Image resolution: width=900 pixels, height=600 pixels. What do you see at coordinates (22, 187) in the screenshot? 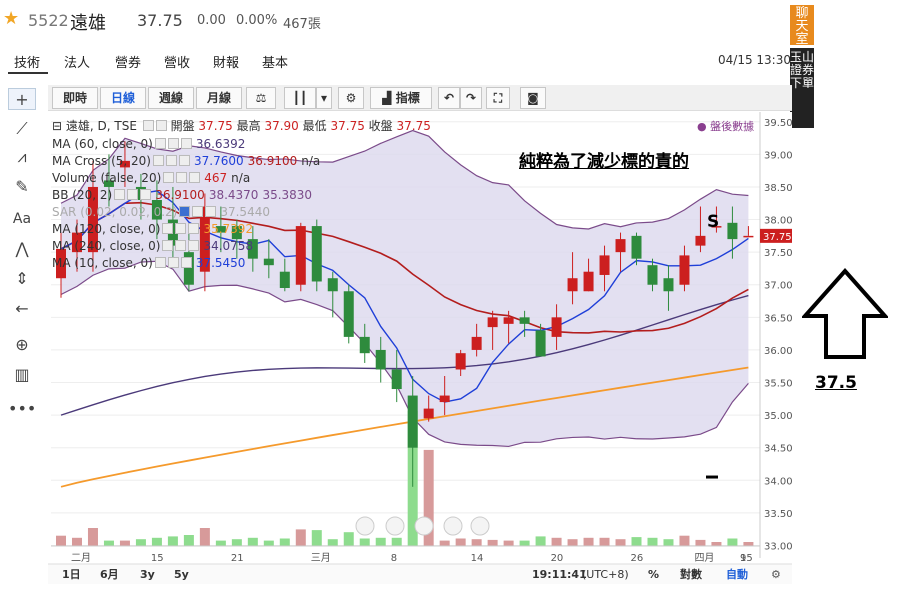
I see `brush-icon: ✎` at bounding box center [22, 187].